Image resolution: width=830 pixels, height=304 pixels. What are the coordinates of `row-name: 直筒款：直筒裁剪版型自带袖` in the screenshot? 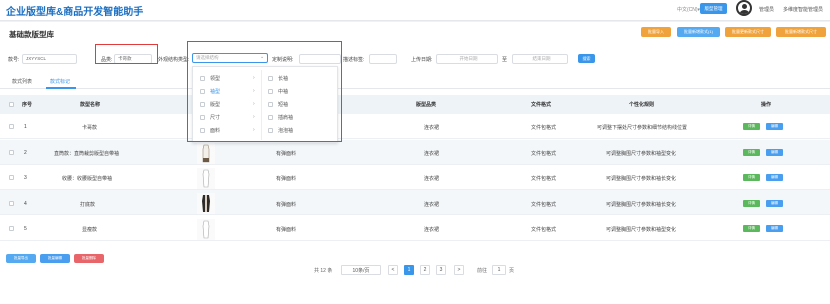 It's located at (87, 154).